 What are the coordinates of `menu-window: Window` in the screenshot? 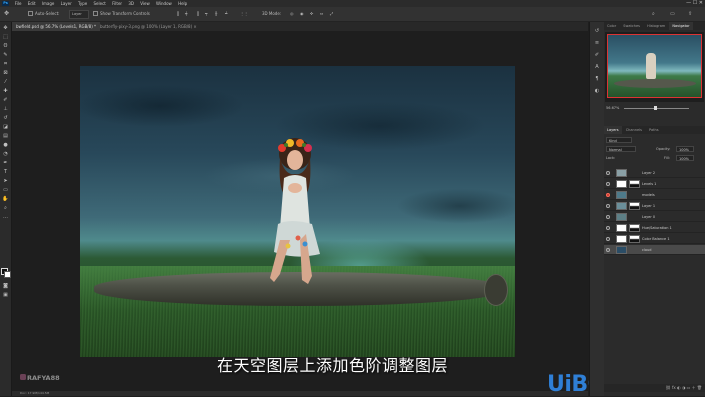 It's located at (164, 3).